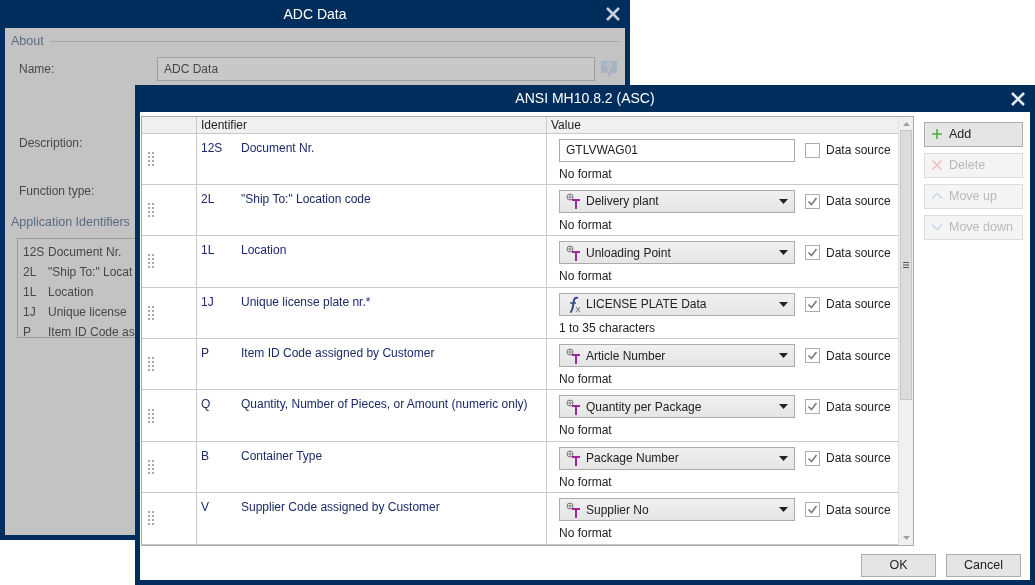 The image size is (1035, 585). Describe the element at coordinates (306, 302) in the screenshot. I see `identifier-name: Unique license plate nr.*` at that location.